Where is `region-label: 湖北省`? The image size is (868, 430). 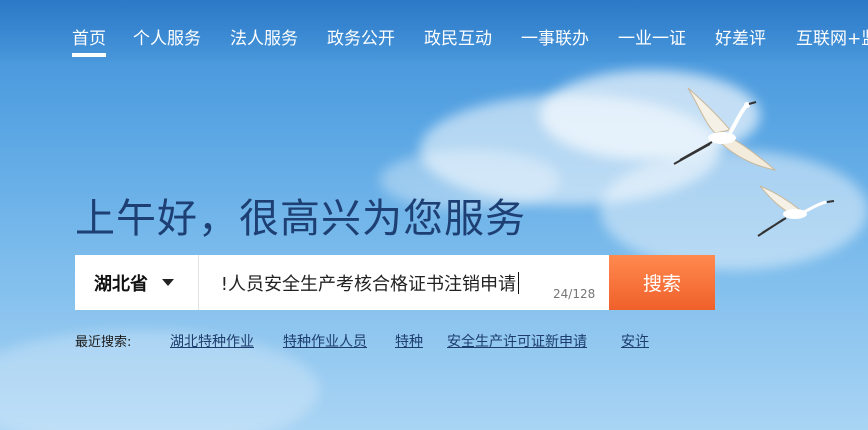
region-label: 湖北省 is located at coordinates (121, 284).